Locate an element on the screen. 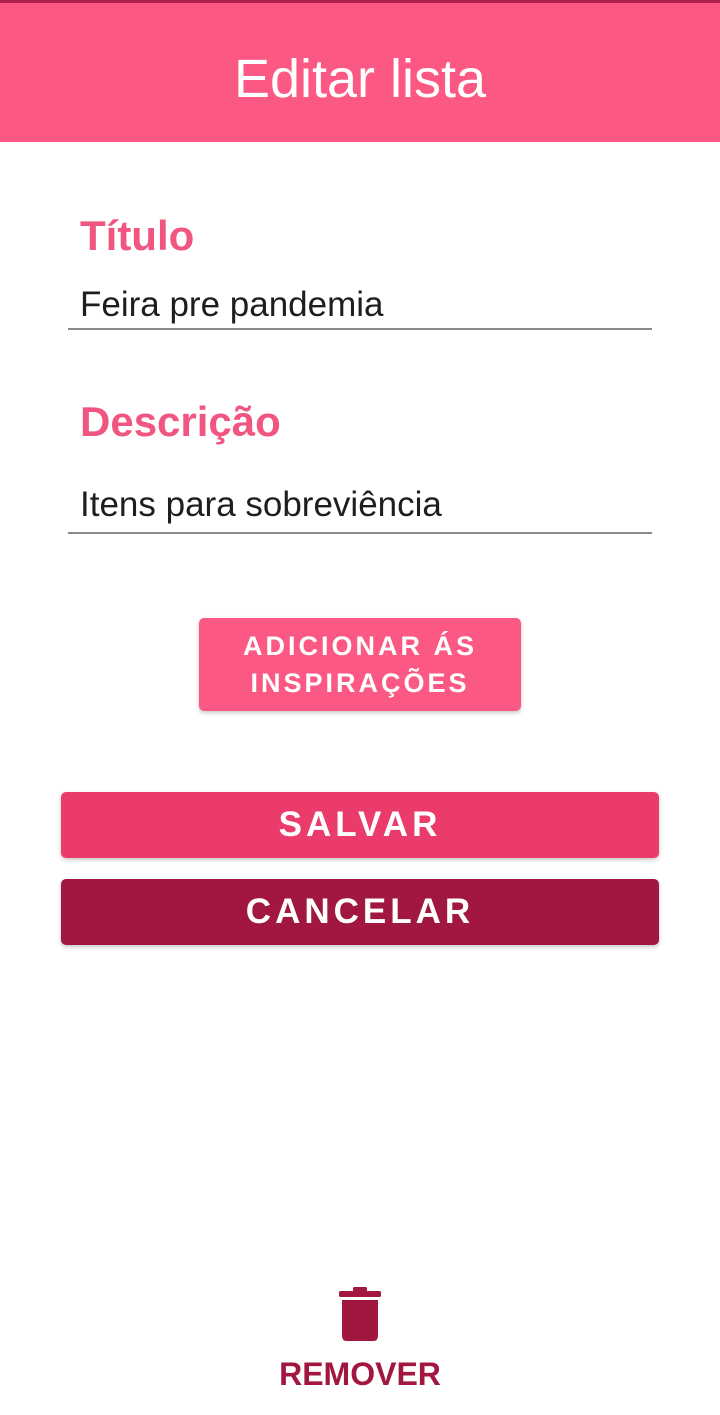 The width and height of the screenshot is (720, 1415). remove-button: REMOVER is located at coordinates (360, 1341).